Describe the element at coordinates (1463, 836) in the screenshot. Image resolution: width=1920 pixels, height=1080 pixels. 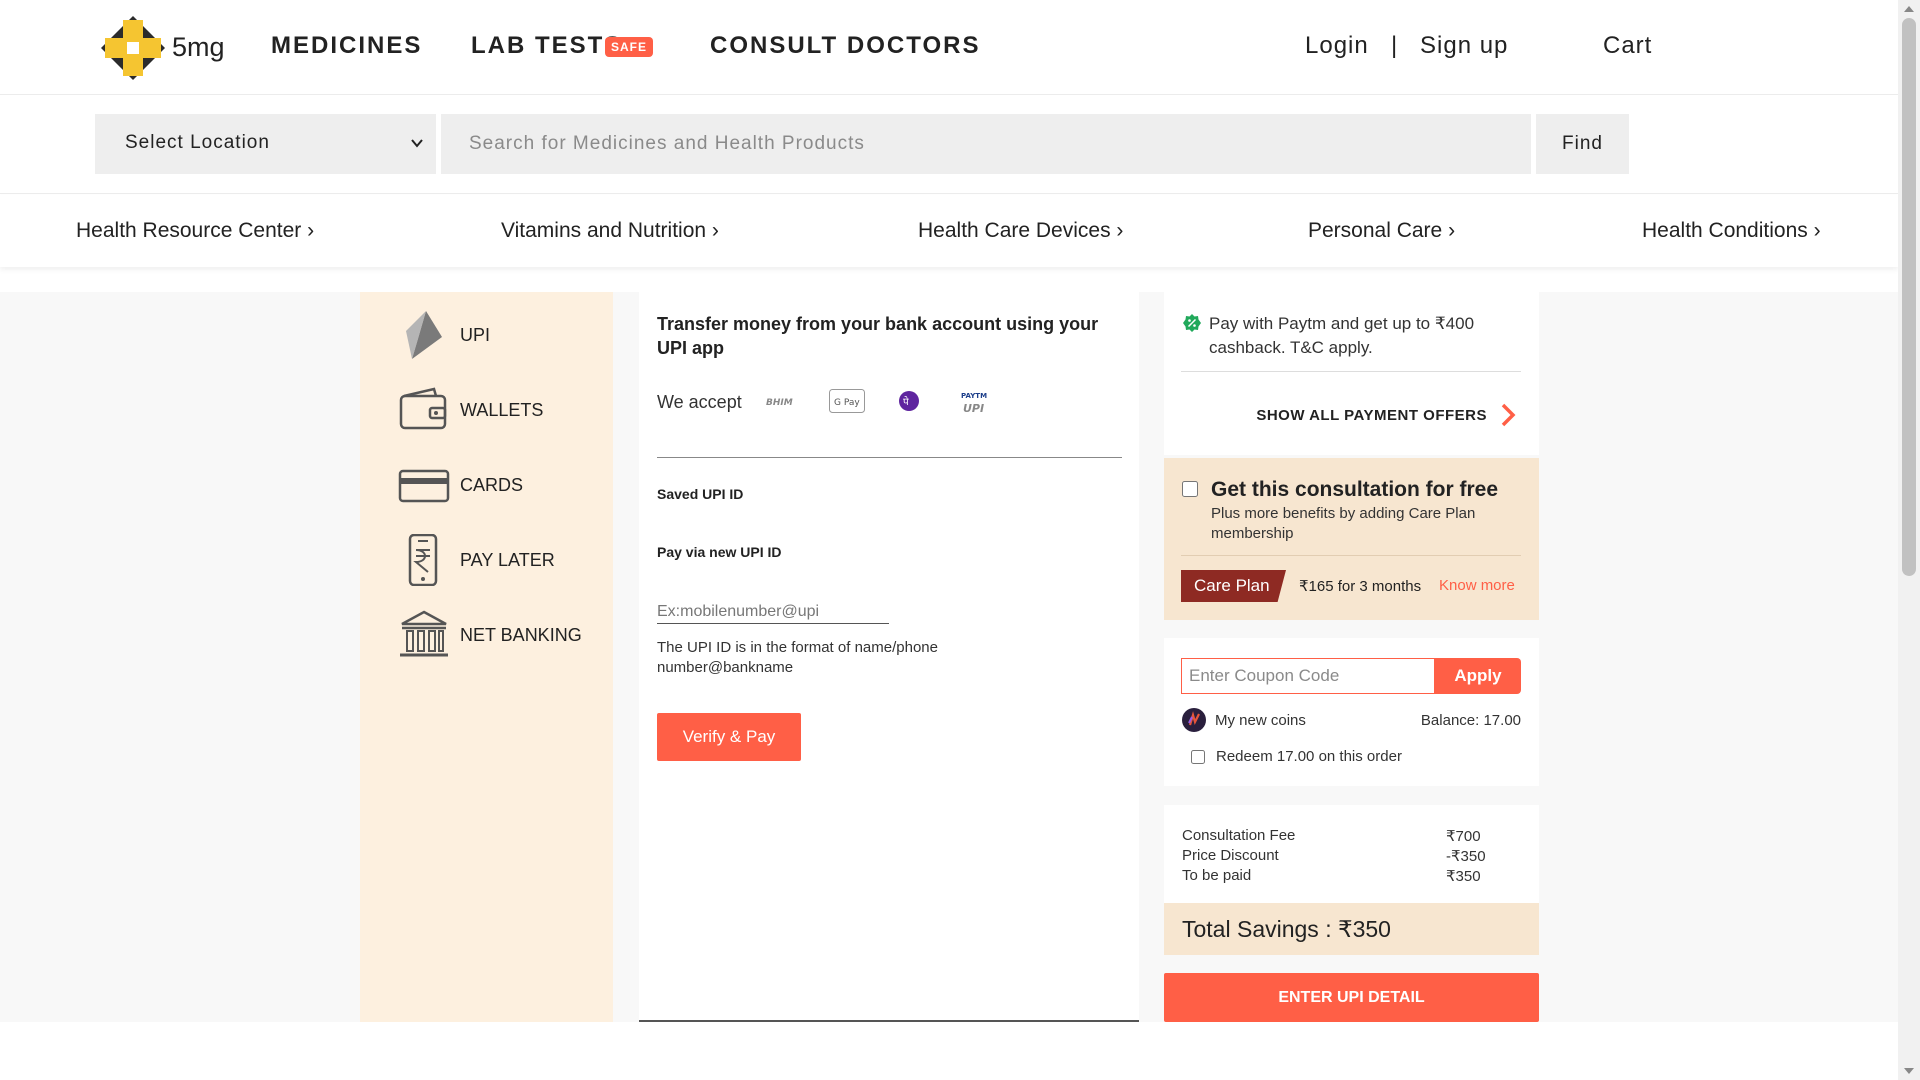
I see `price-row-value: ₹700` at that location.